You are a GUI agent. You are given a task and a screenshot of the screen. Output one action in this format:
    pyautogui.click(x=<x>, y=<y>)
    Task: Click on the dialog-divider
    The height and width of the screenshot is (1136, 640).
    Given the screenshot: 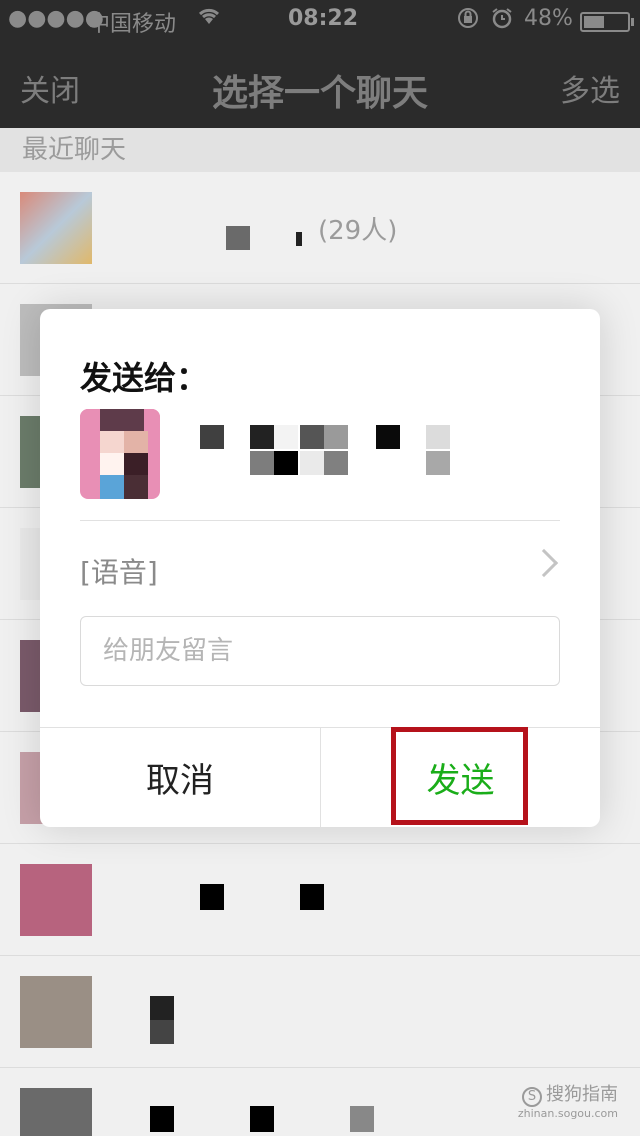 What is the action you would take?
    pyautogui.click(x=320, y=520)
    